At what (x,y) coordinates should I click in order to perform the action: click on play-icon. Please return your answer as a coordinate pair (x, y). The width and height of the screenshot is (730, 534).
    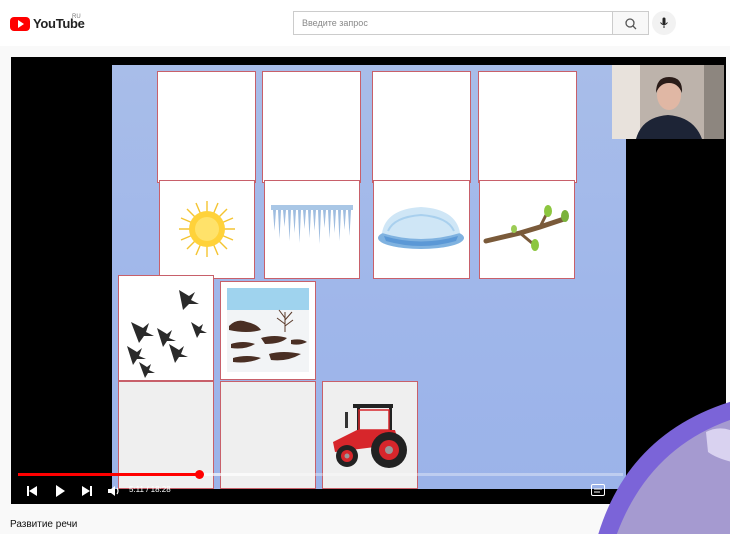
    Looking at the image, I should click on (60, 491).